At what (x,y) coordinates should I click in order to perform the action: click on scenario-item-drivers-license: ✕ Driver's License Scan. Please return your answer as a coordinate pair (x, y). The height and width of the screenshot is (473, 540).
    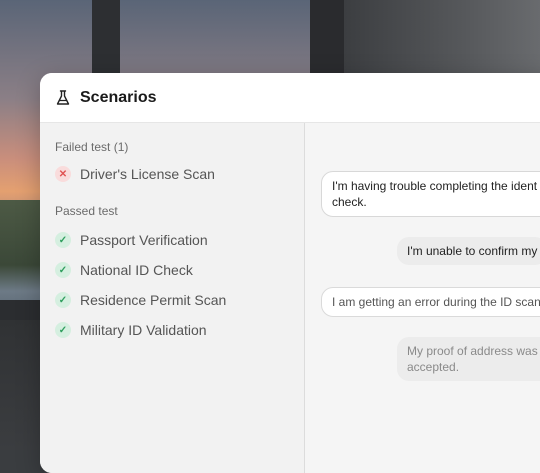
    Looking at the image, I should click on (179, 174).